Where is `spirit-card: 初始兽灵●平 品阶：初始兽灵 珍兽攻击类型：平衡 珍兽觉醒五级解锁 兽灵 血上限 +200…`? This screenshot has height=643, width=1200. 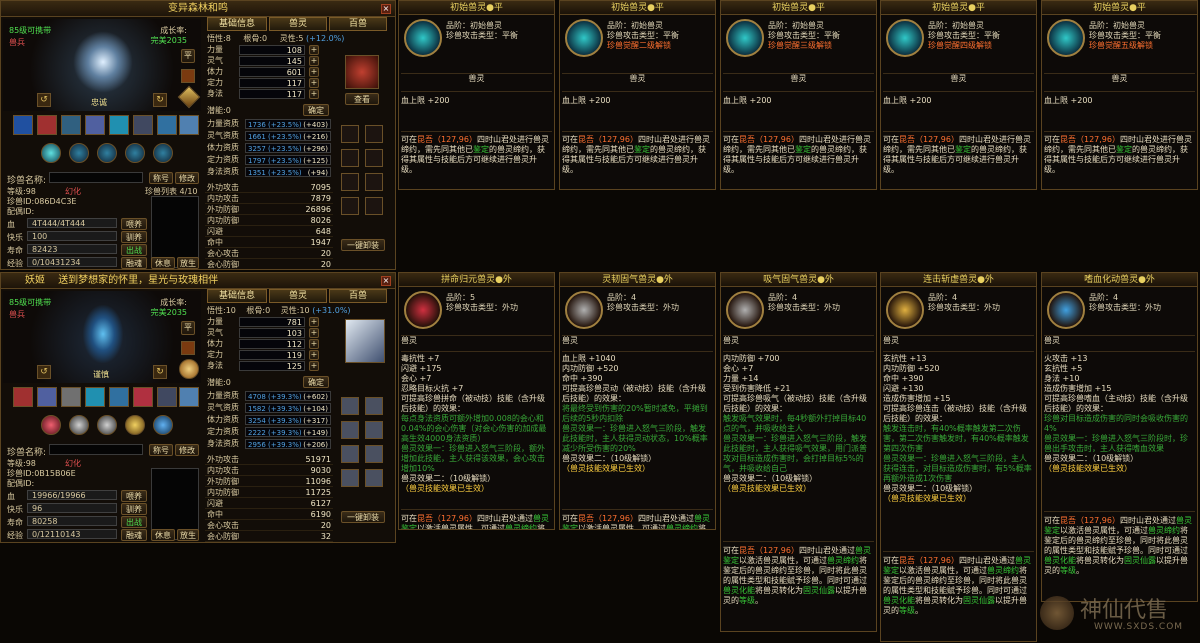 spirit-card: 初始兽灵●平 品阶：初始兽灵 珍兽攻击类型：平衡 珍兽觉醒五级解锁 兽灵 血上限 +200… is located at coordinates (1119, 95).